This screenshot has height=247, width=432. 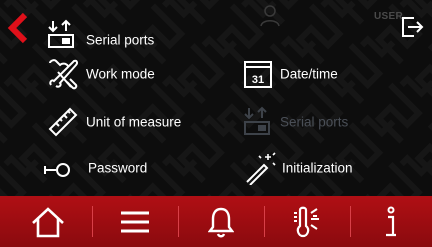 I want to click on menu-label-unit-of-measure: Unit of measure, so click(x=134, y=122).